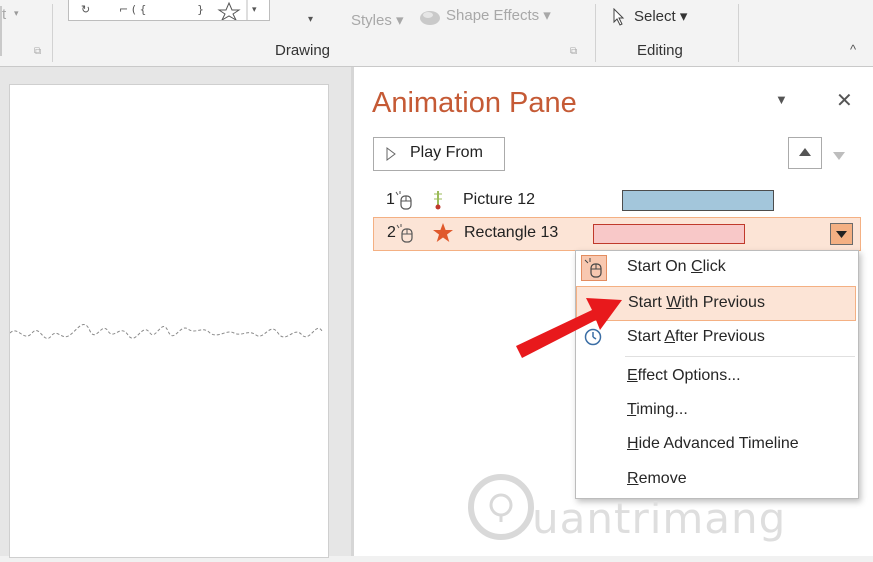  What do you see at coordinates (657, 478) in the screenshot?
I see `menu-item-label: Remove` at bounding box center [657, 478].